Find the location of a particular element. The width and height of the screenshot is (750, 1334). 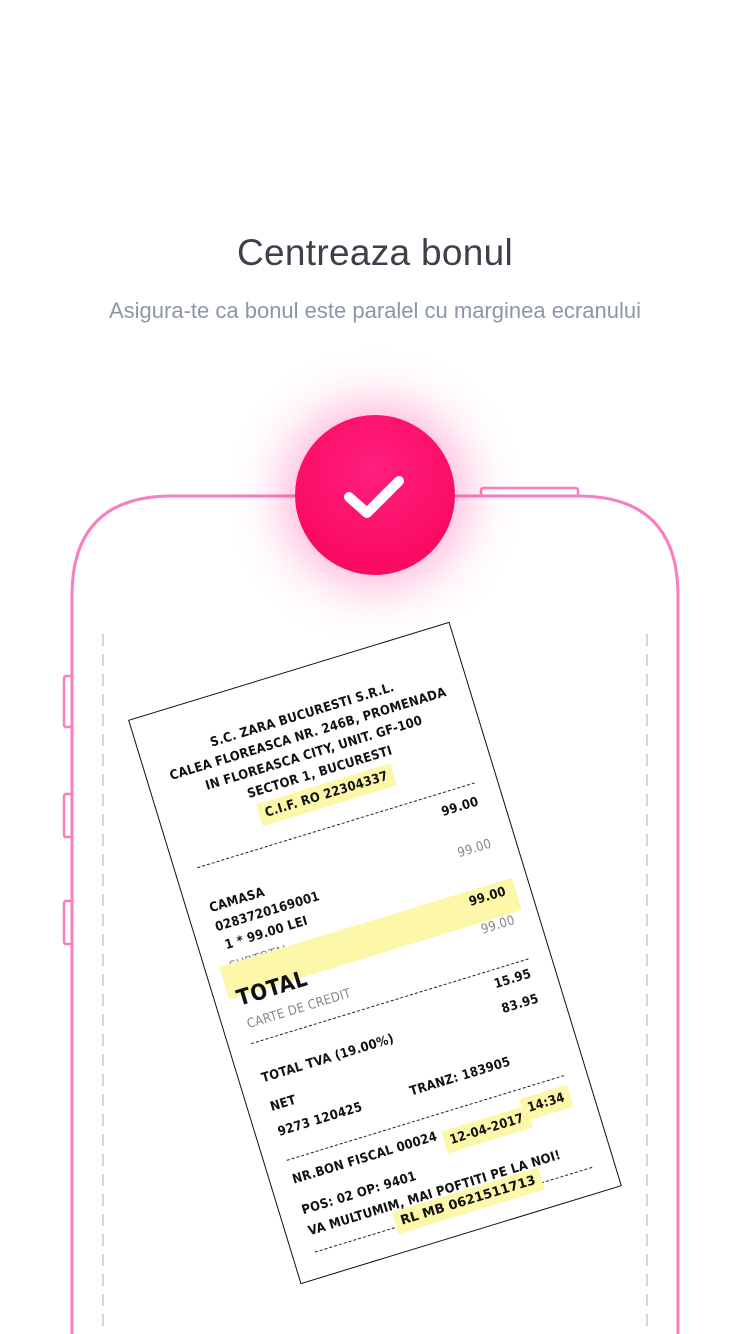

phone-volume-up is located at coordinates (66, 815).